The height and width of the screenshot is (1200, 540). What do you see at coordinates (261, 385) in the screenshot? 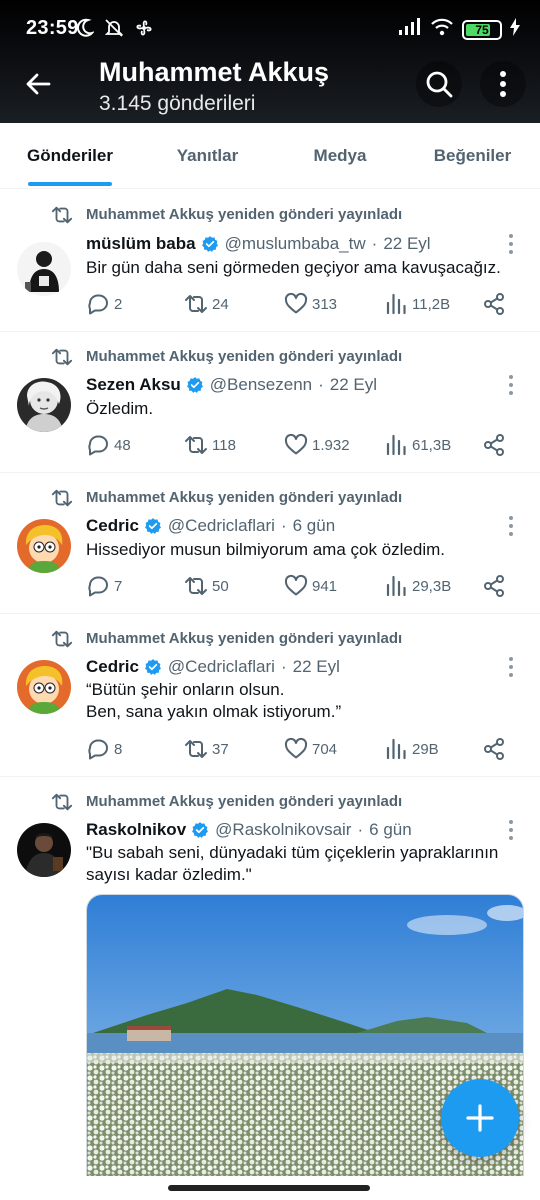
I see `author-handle: @Bensezenn` at bounding box center [261, 385].